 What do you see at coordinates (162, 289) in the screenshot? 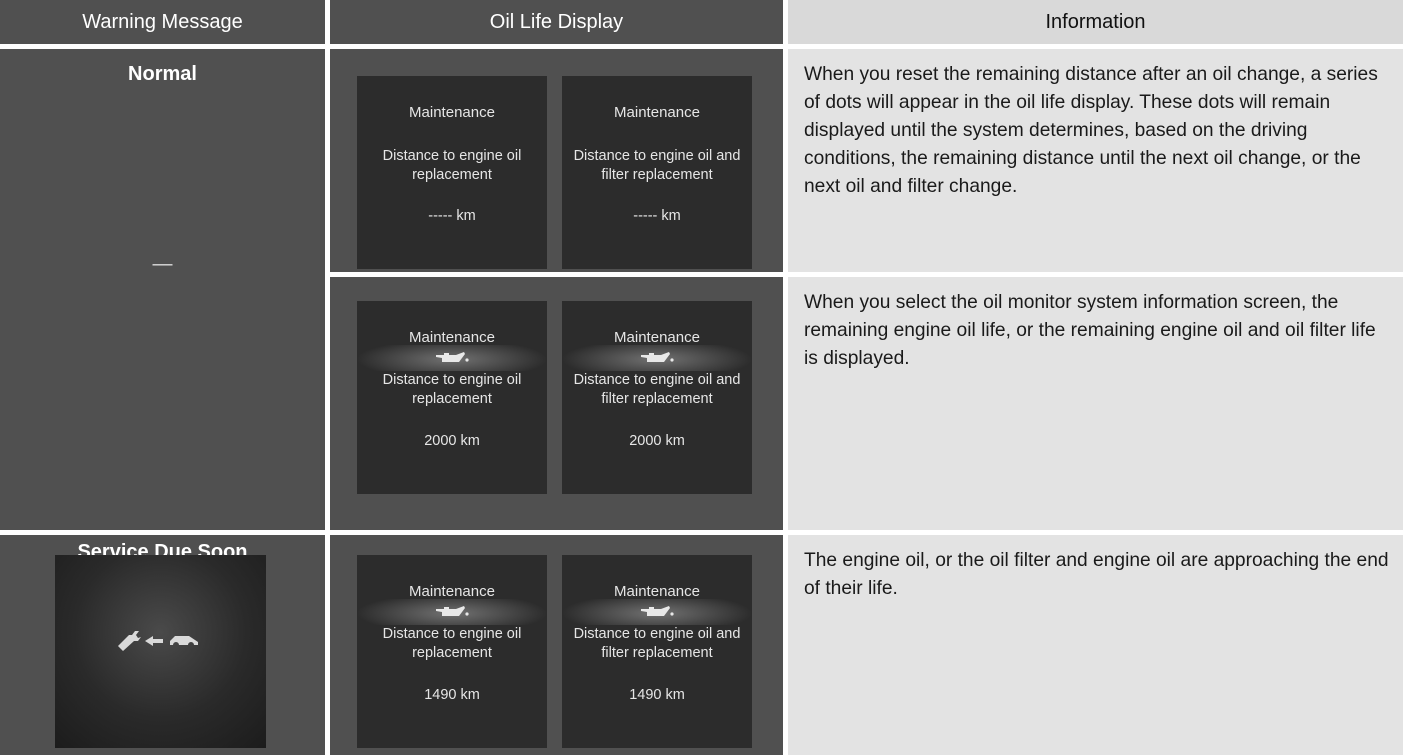
I see `warning-cell-normal: Normal —` at bounding box center [162, 289].